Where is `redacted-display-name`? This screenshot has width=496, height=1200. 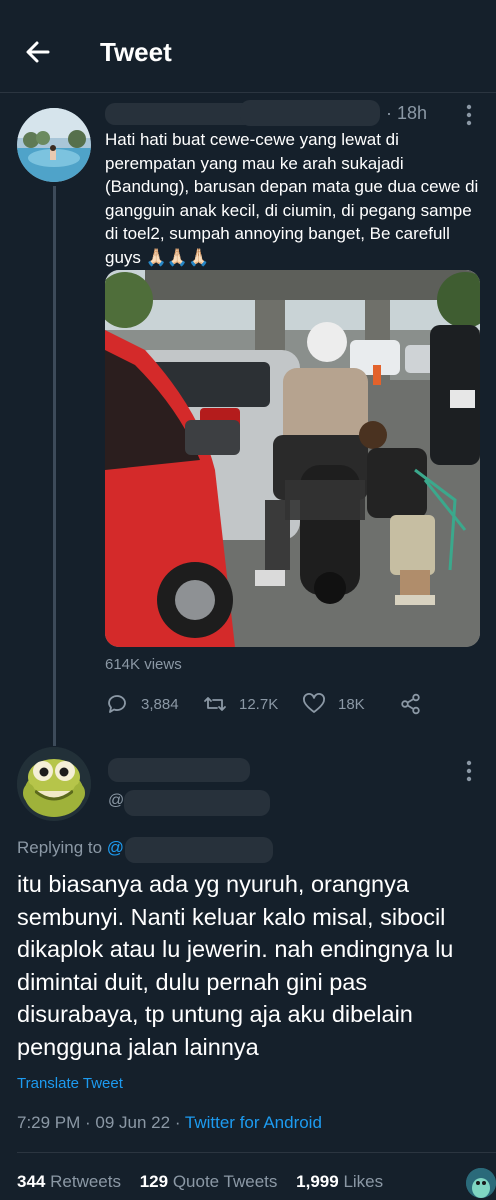 redacted-display-name is located at coordinates (180, 114).